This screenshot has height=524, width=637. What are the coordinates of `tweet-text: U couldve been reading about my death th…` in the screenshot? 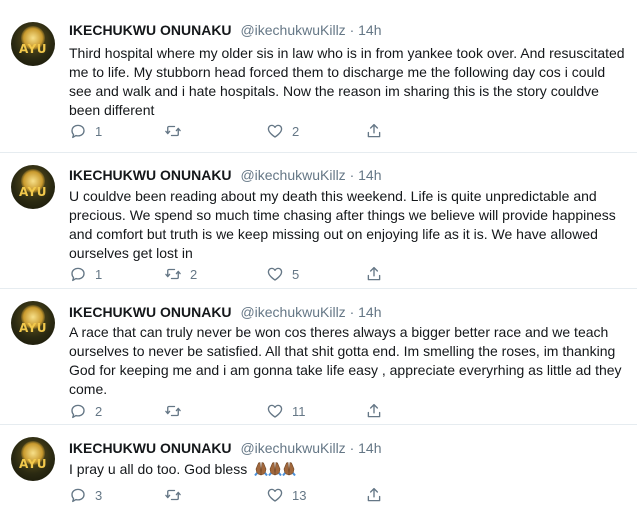 It's located at (342, 224).